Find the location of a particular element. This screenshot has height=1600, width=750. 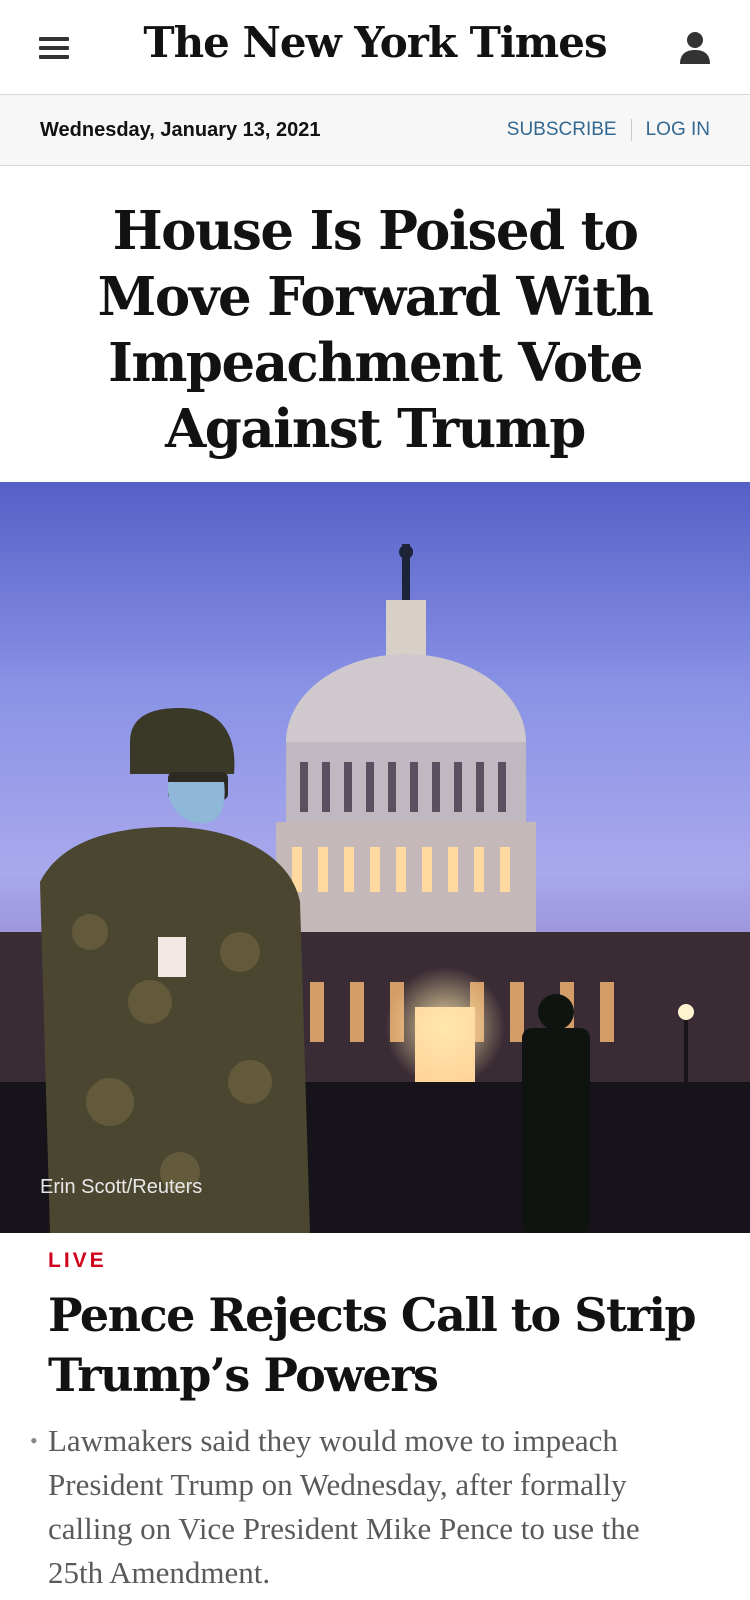

top-navigation-bar: The New York Times is located at coordinates (375, 47).